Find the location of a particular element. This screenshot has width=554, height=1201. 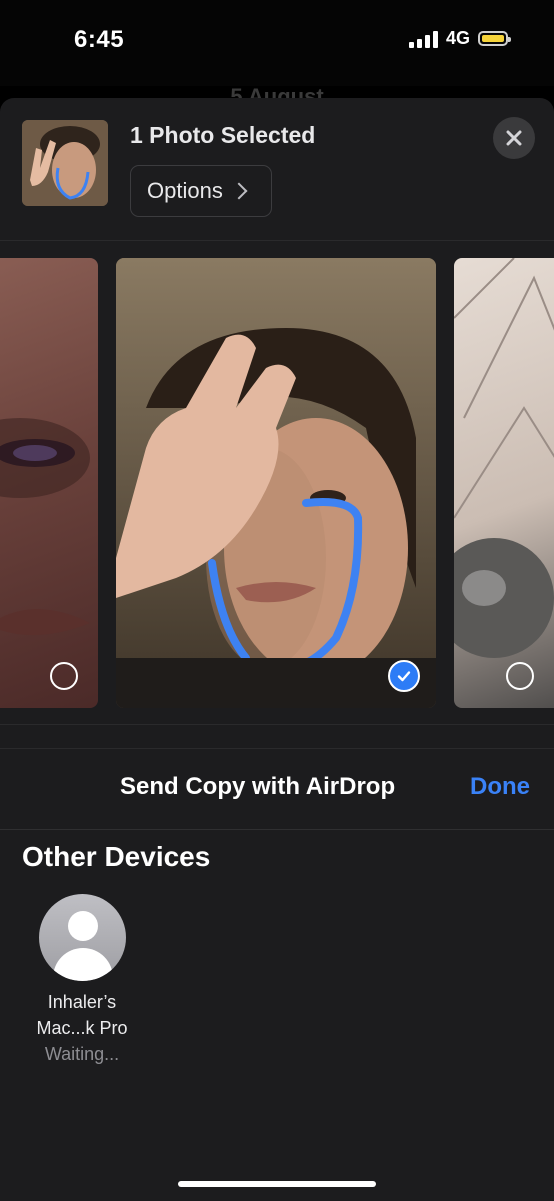

battery-icon is located at coordinates (494, 38).